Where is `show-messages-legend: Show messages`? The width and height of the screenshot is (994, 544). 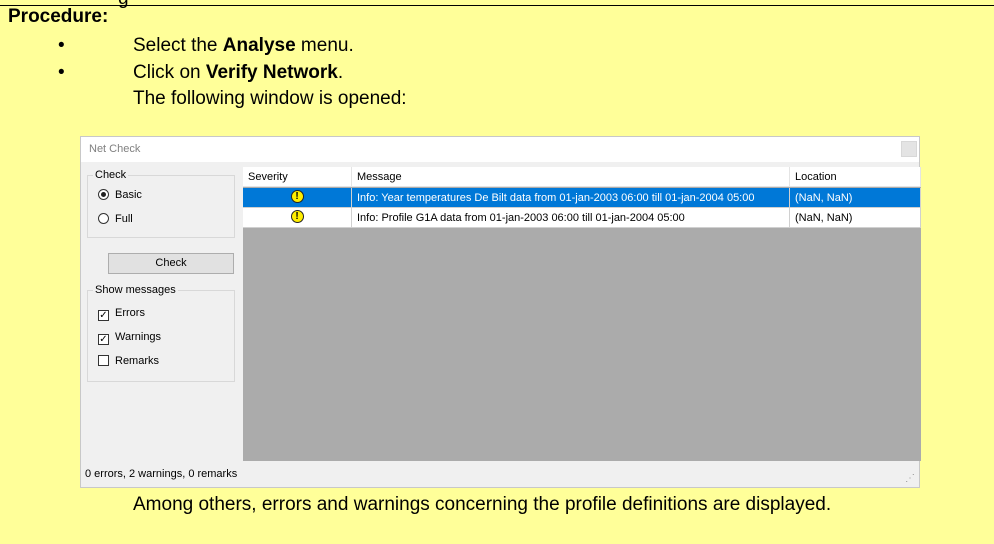 show-messages-legend: Show messages is located at coordinates (135, 290).